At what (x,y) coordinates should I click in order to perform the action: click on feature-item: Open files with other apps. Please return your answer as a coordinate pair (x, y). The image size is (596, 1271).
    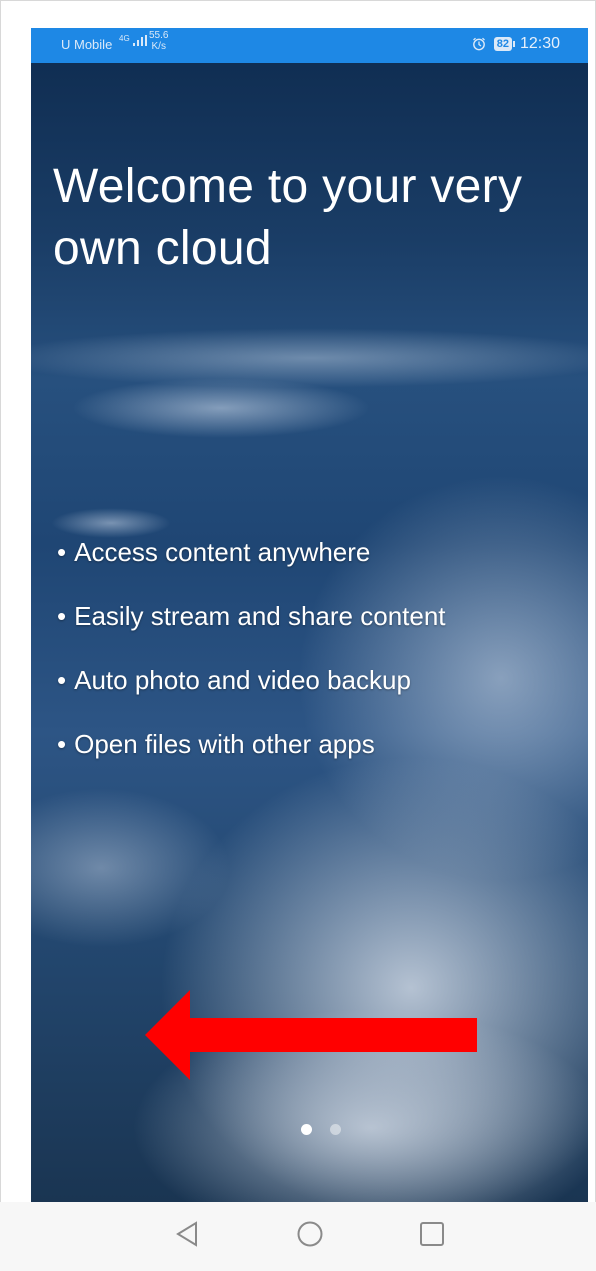
    Looking at the image, I should click on (251, 757).